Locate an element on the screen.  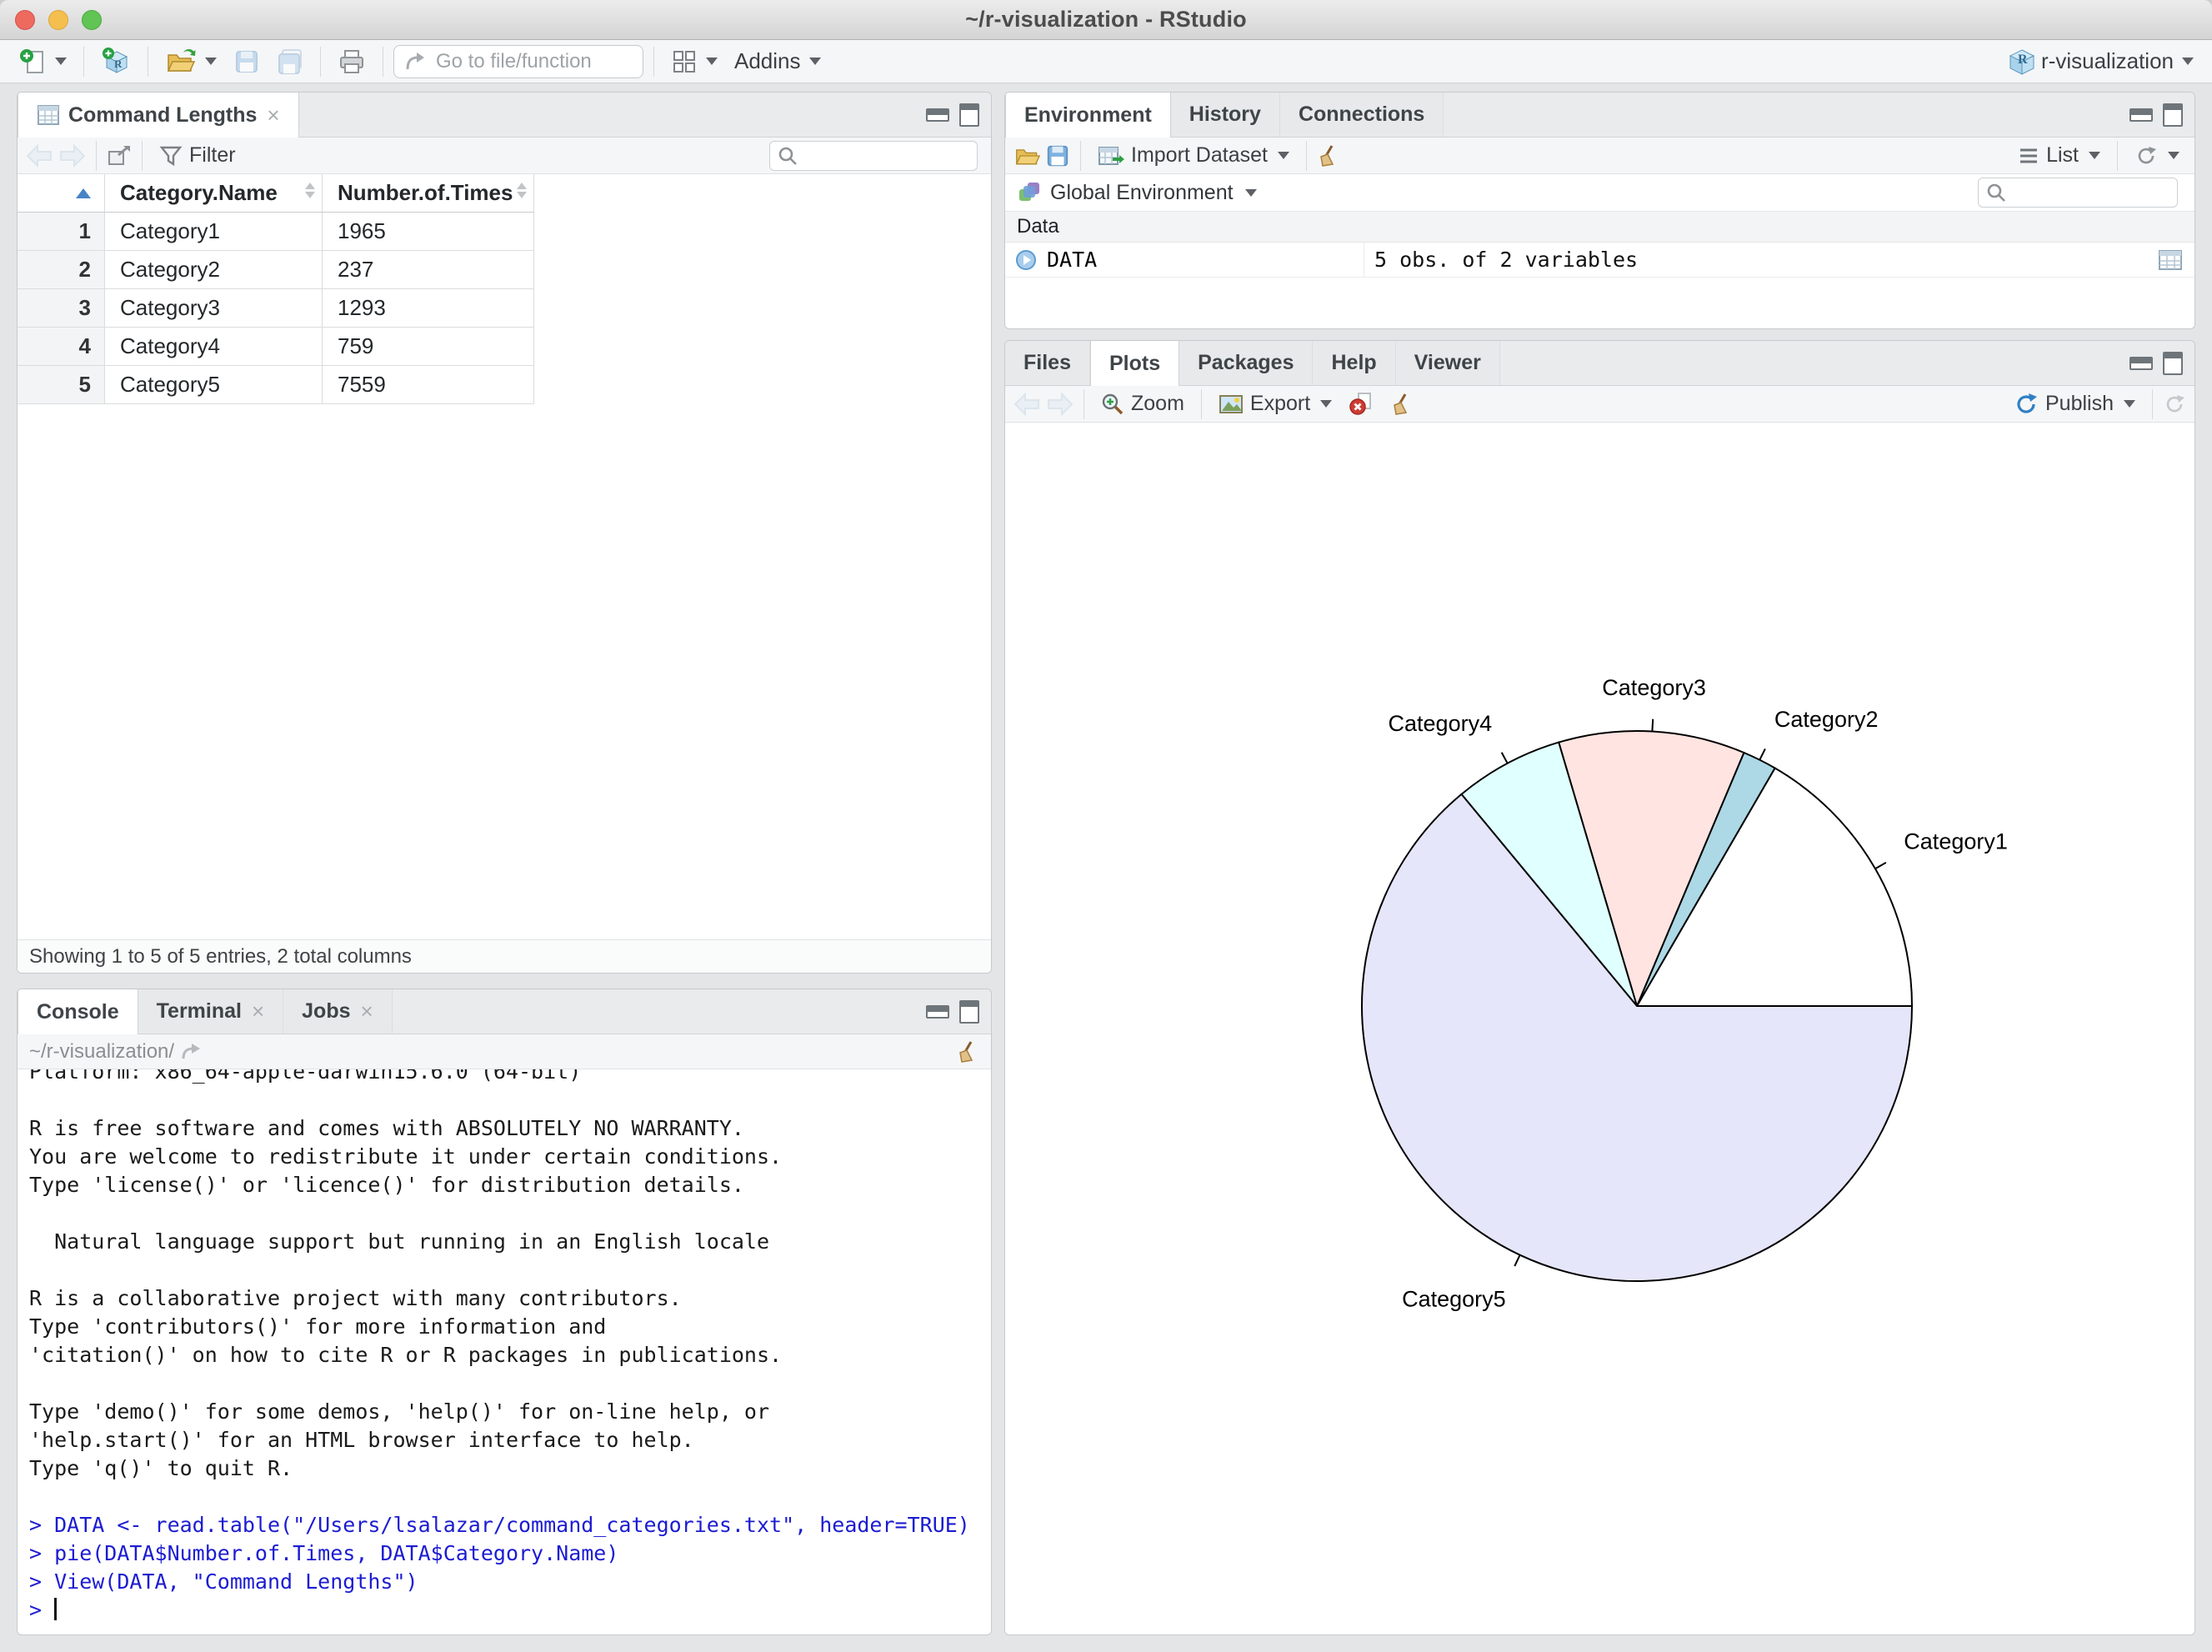
table-search-box is located at coordinates (873, 155).